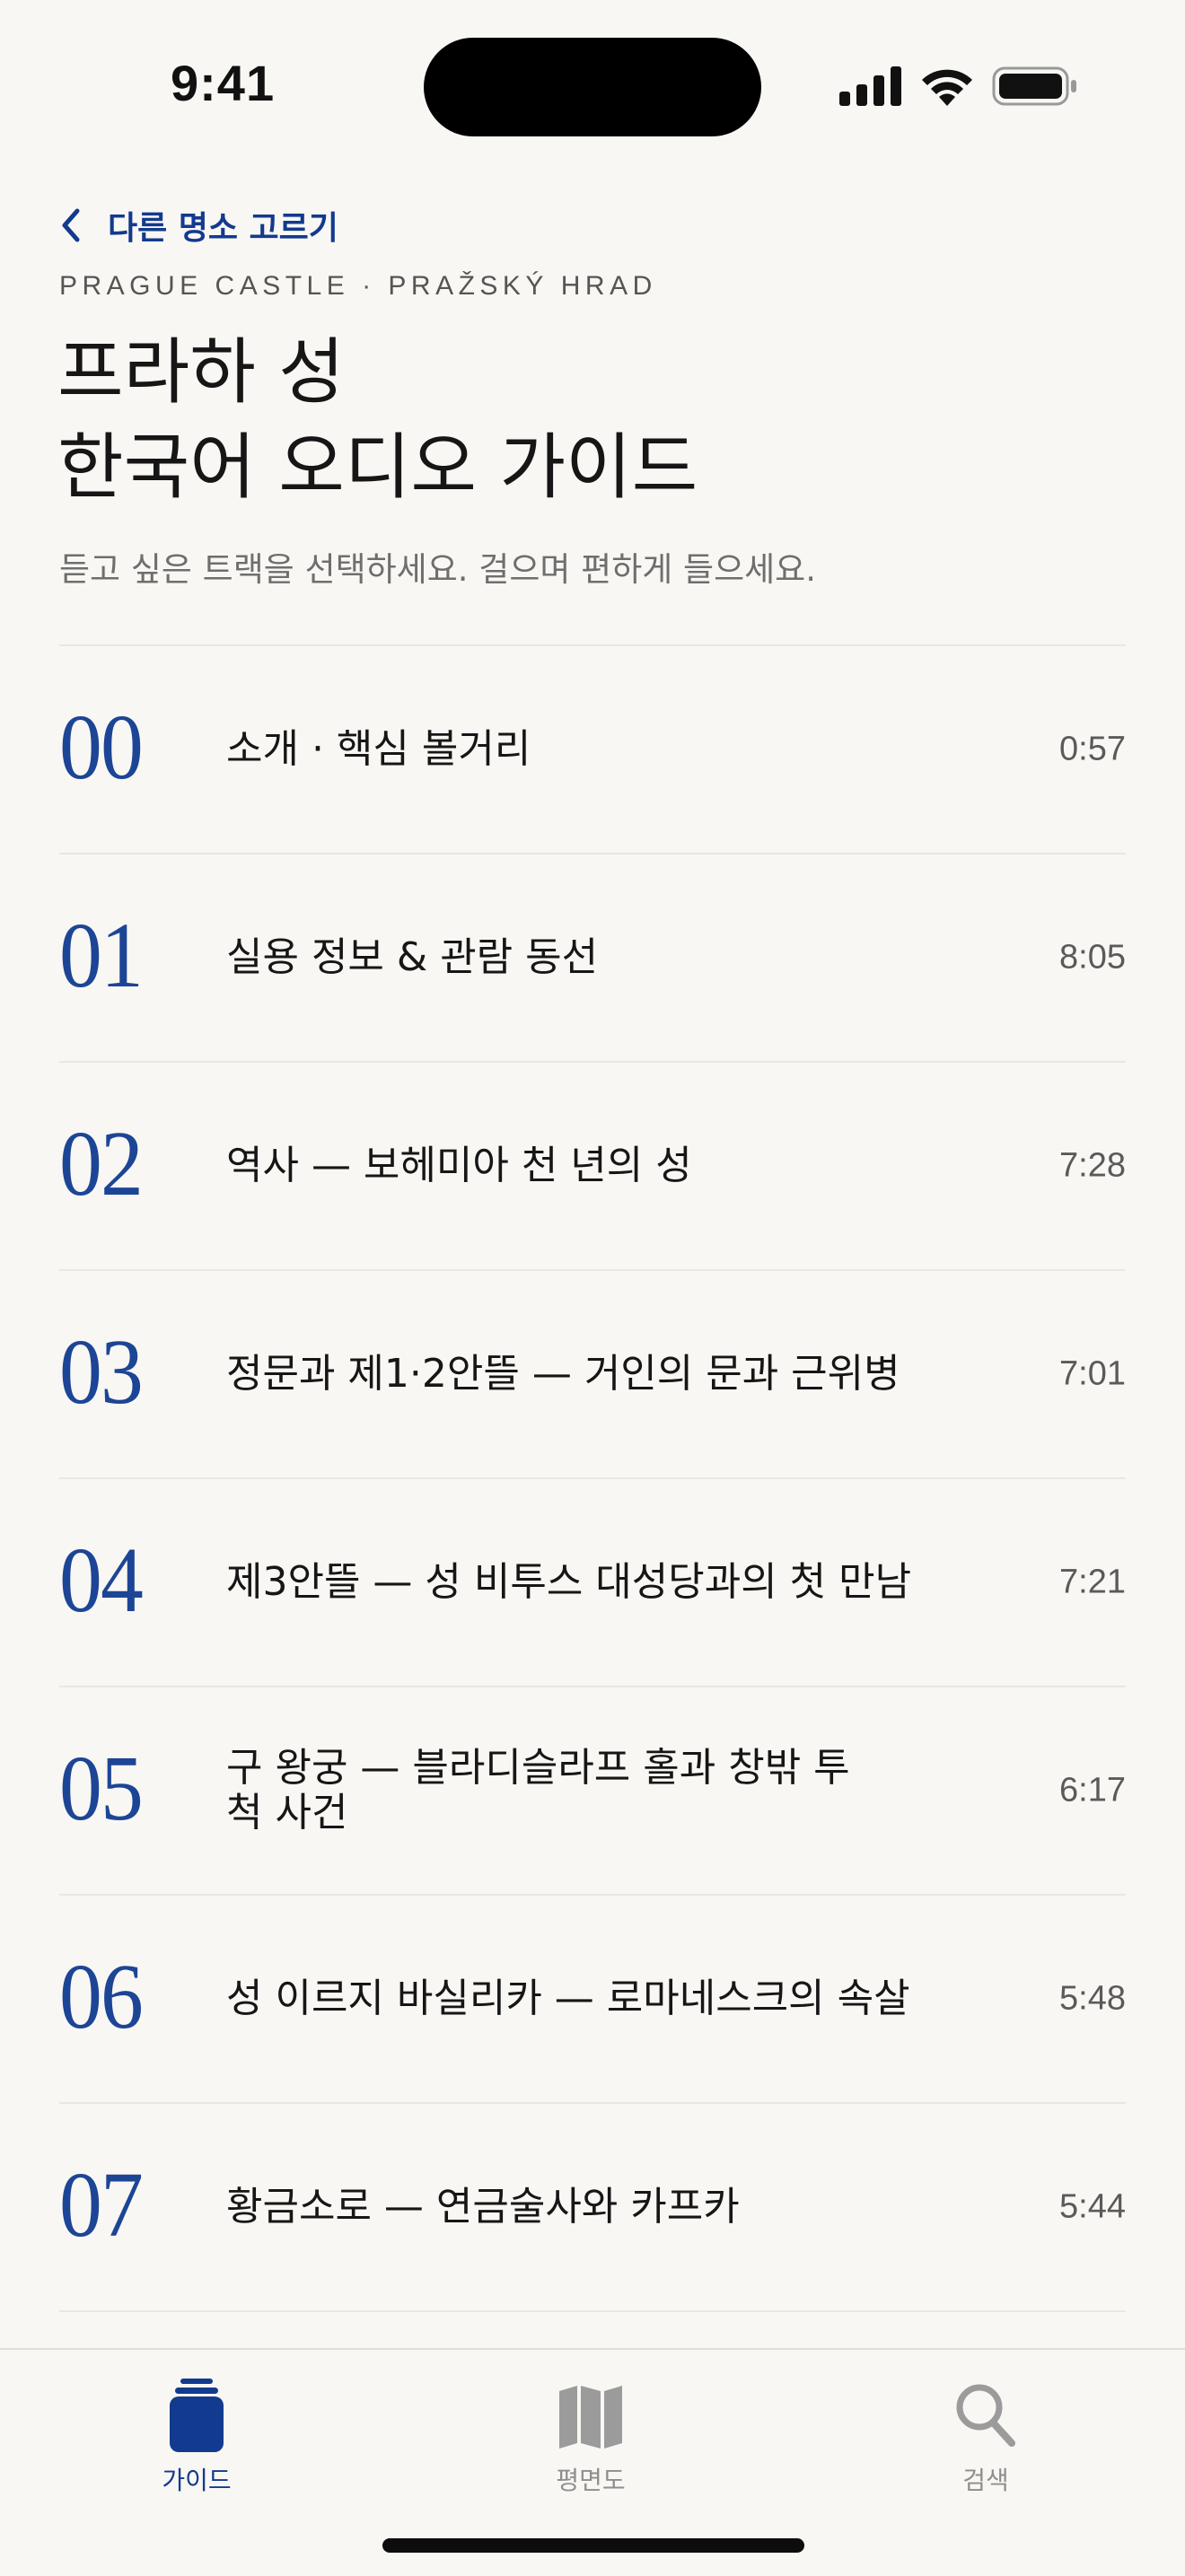 This screenshot has height=2576, width=1185. Describe the element at coordinates (591, 2480) in the screenshot. I see `tab-floorplan-label: 평면도` at that location.